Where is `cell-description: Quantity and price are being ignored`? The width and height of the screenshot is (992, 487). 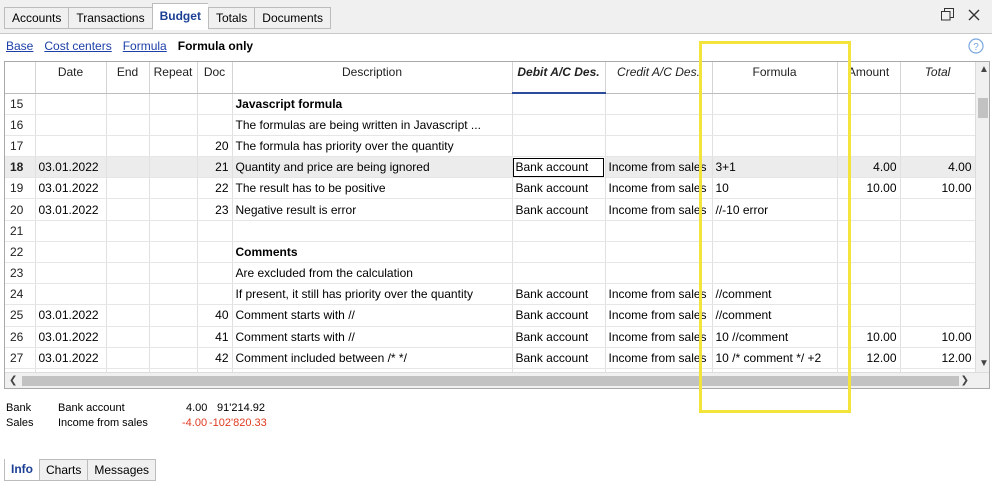 cell-description: Quantity and price are being ignored is located at coordinates (372, 167).